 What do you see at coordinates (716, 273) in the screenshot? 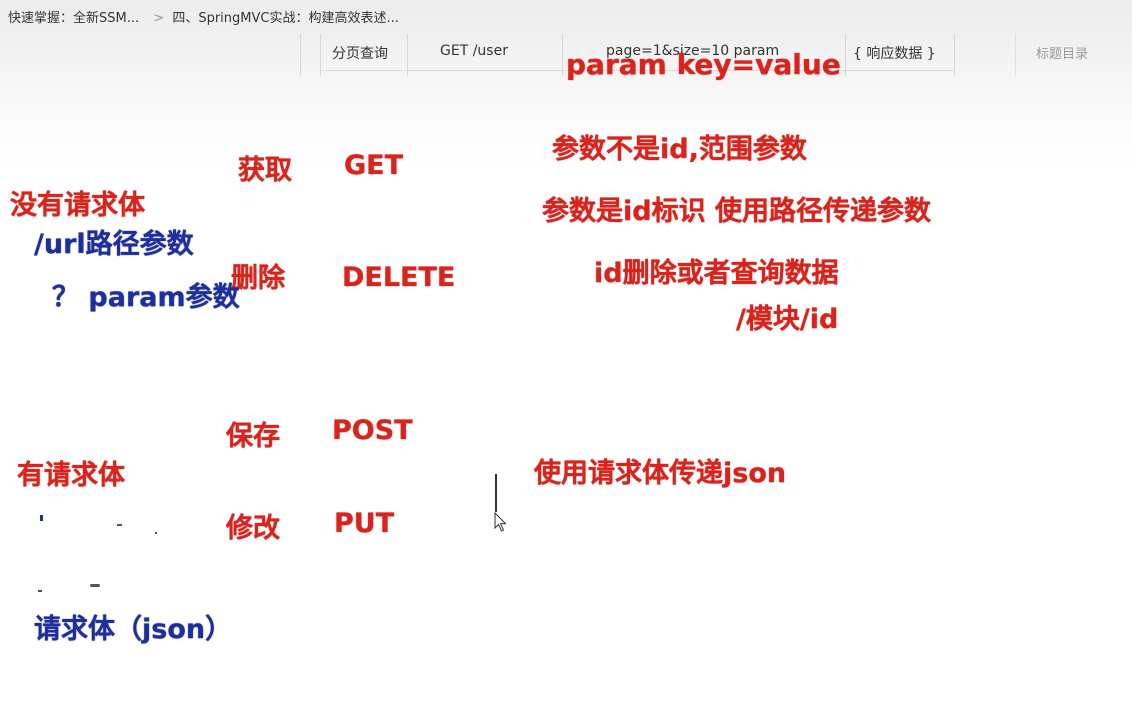
I see `note-id-delete-query: id删除或者查询数据` at bounding box center [716, 273].